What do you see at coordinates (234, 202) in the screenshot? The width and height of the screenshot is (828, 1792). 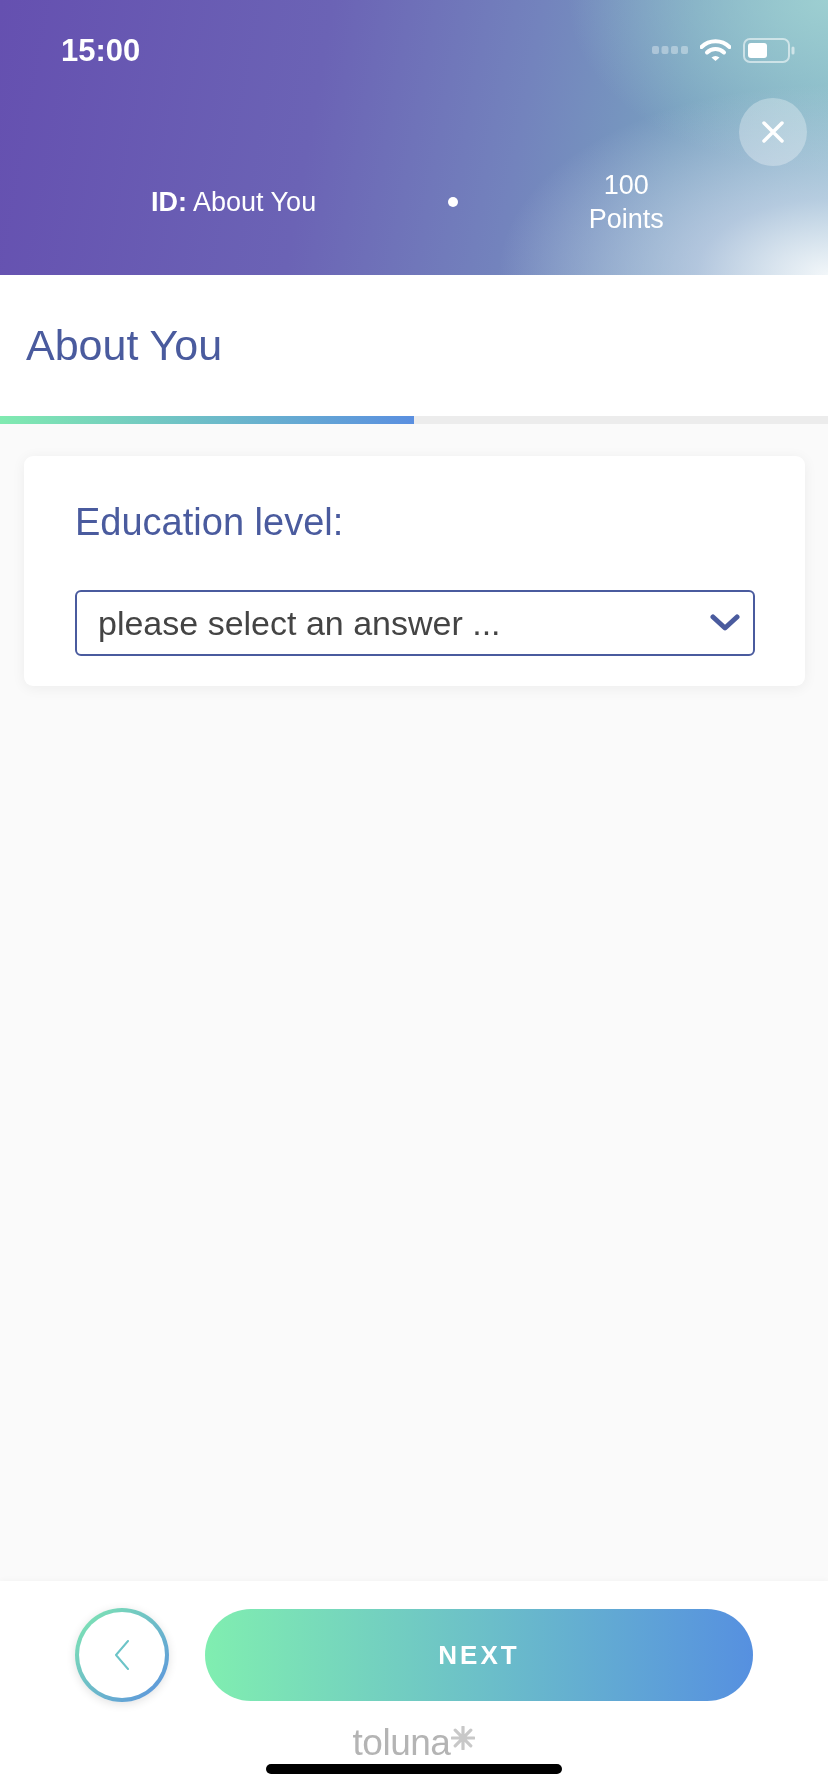 I see `survey-id-text: ID: About You` at bounding box center [234, 202].